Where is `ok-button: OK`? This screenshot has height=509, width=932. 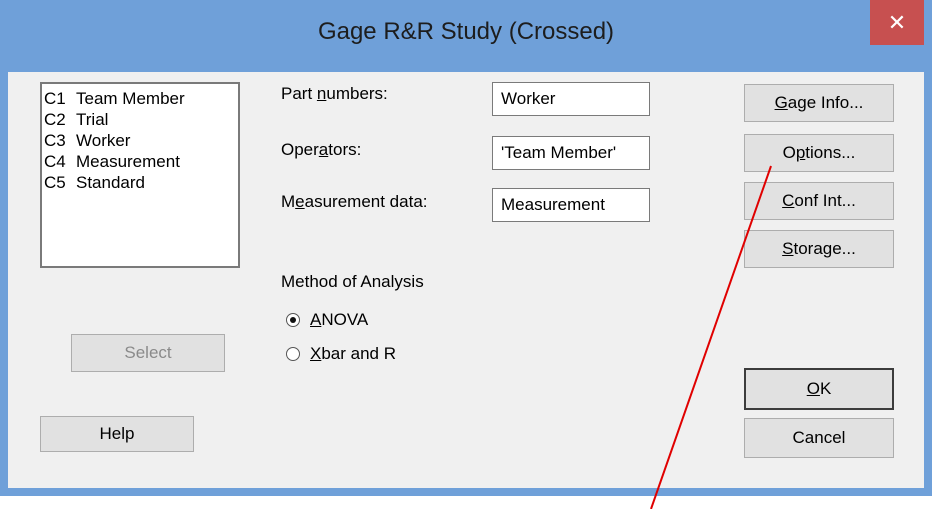 ok-button: OK is located at coordinates (819, 389).